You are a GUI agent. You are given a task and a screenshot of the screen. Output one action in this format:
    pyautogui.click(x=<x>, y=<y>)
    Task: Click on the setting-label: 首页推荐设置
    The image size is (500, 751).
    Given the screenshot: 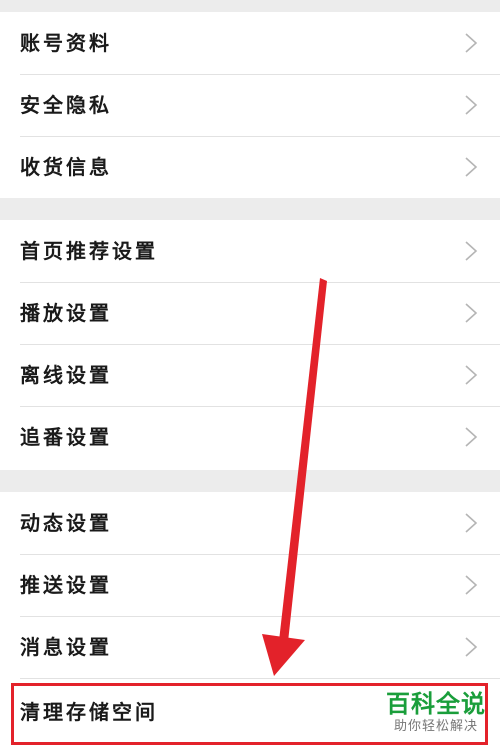 What is the action you would take?
    pyautogui.click(x=89, y=251)
    